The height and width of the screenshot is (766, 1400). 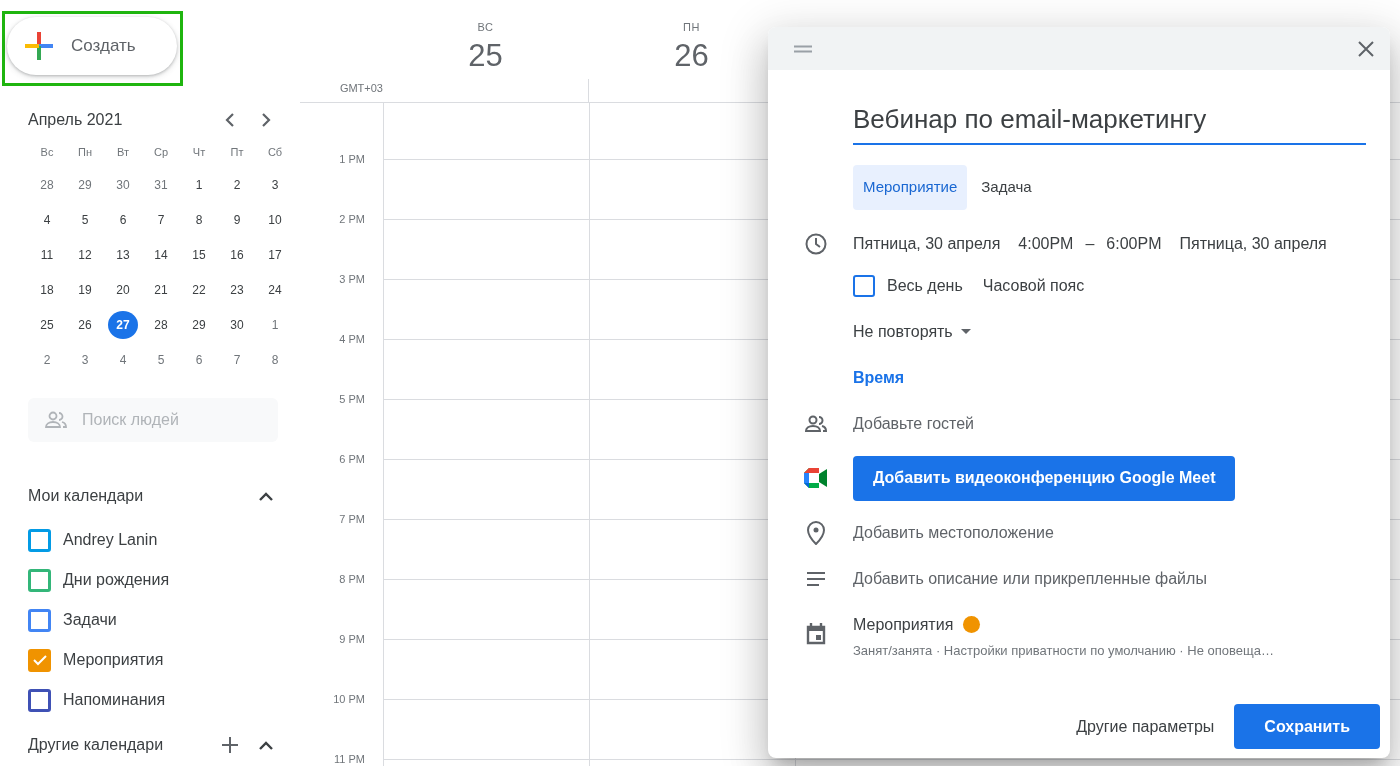 I want to click on description-field: Добавить описание или прикрепленные файлы, so click(x=1093, y=578).